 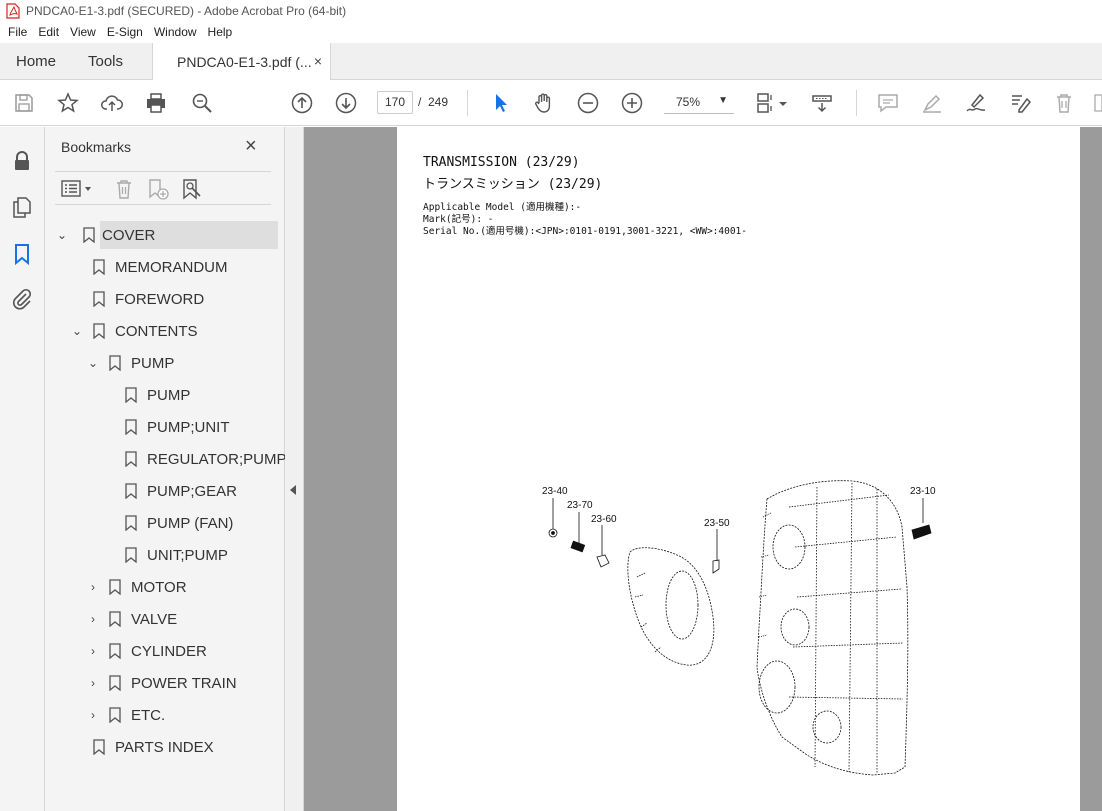 What do you see at coordinates (976, 103) in the screenshot?
I see `sign-pen-icon` at bounding box center [976, 103].